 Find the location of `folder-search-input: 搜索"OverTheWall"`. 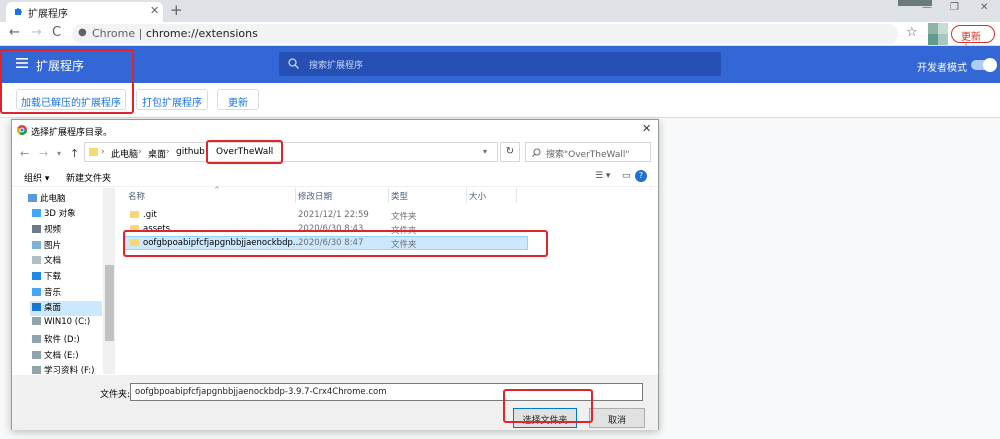

folder-search-input: 搜索"OverTheWall" is located at coordinates (588, 152).